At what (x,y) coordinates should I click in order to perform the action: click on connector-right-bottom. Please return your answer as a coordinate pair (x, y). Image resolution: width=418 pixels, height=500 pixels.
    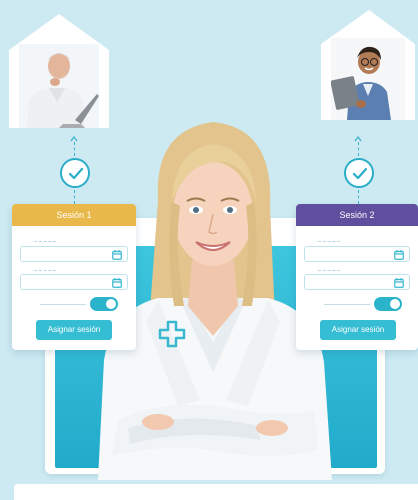
    Looking at the image, I should click on (358, 197).